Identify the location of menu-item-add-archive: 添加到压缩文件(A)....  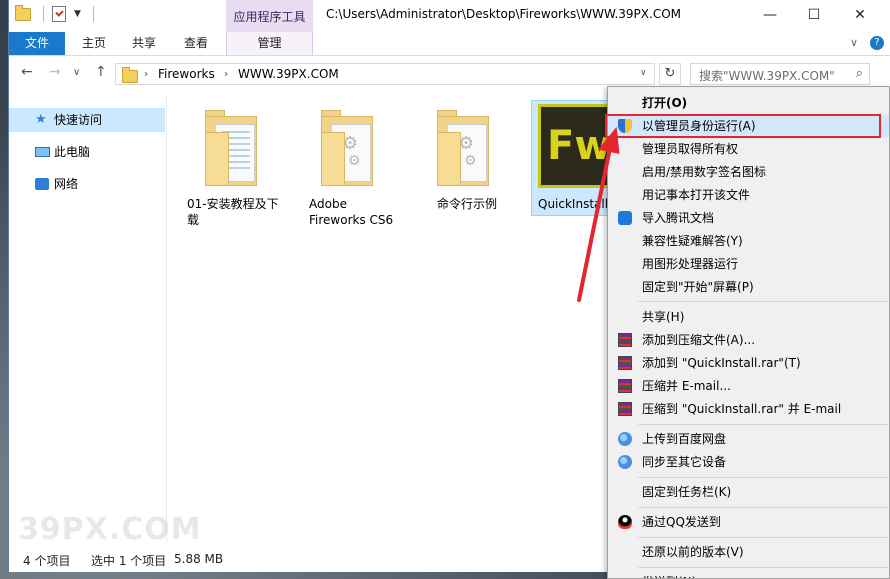
(748, 340).